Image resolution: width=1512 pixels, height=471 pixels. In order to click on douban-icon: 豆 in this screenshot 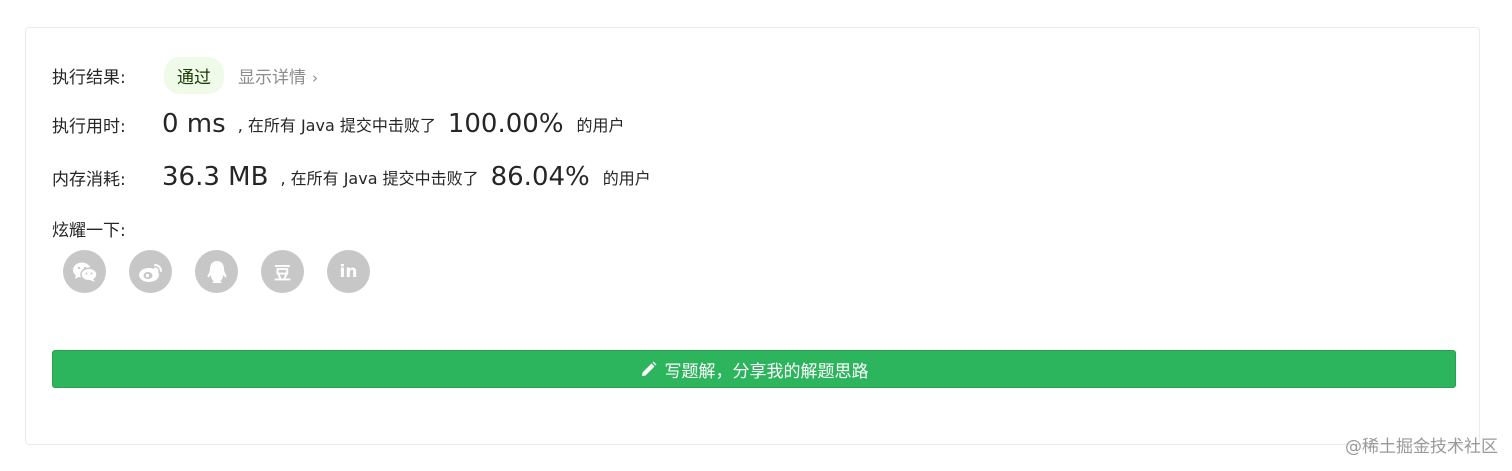, I will do `click(282, 274)`.